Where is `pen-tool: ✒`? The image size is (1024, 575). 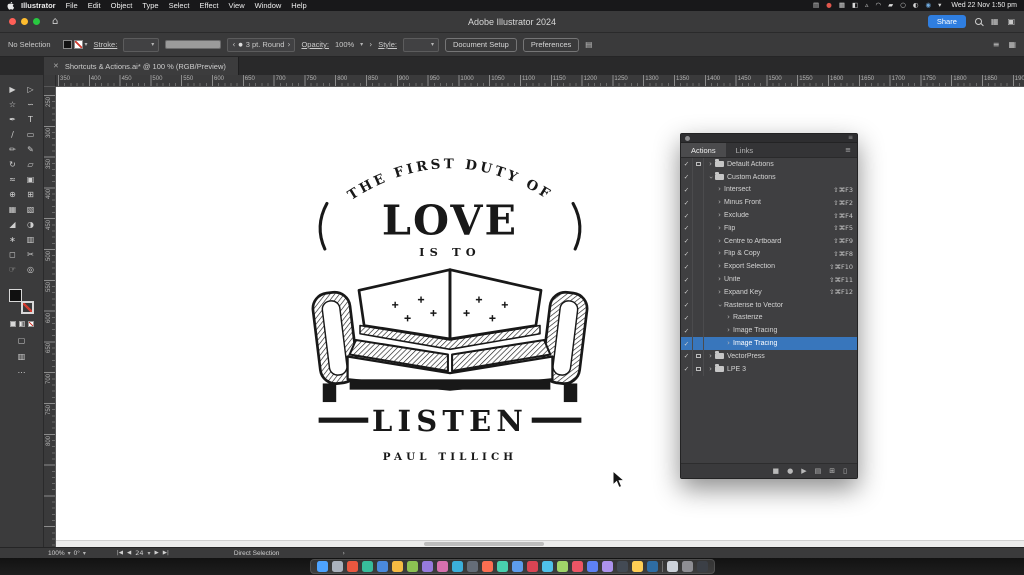
pen-tool: ✒ is located at coordinates (12, 119).